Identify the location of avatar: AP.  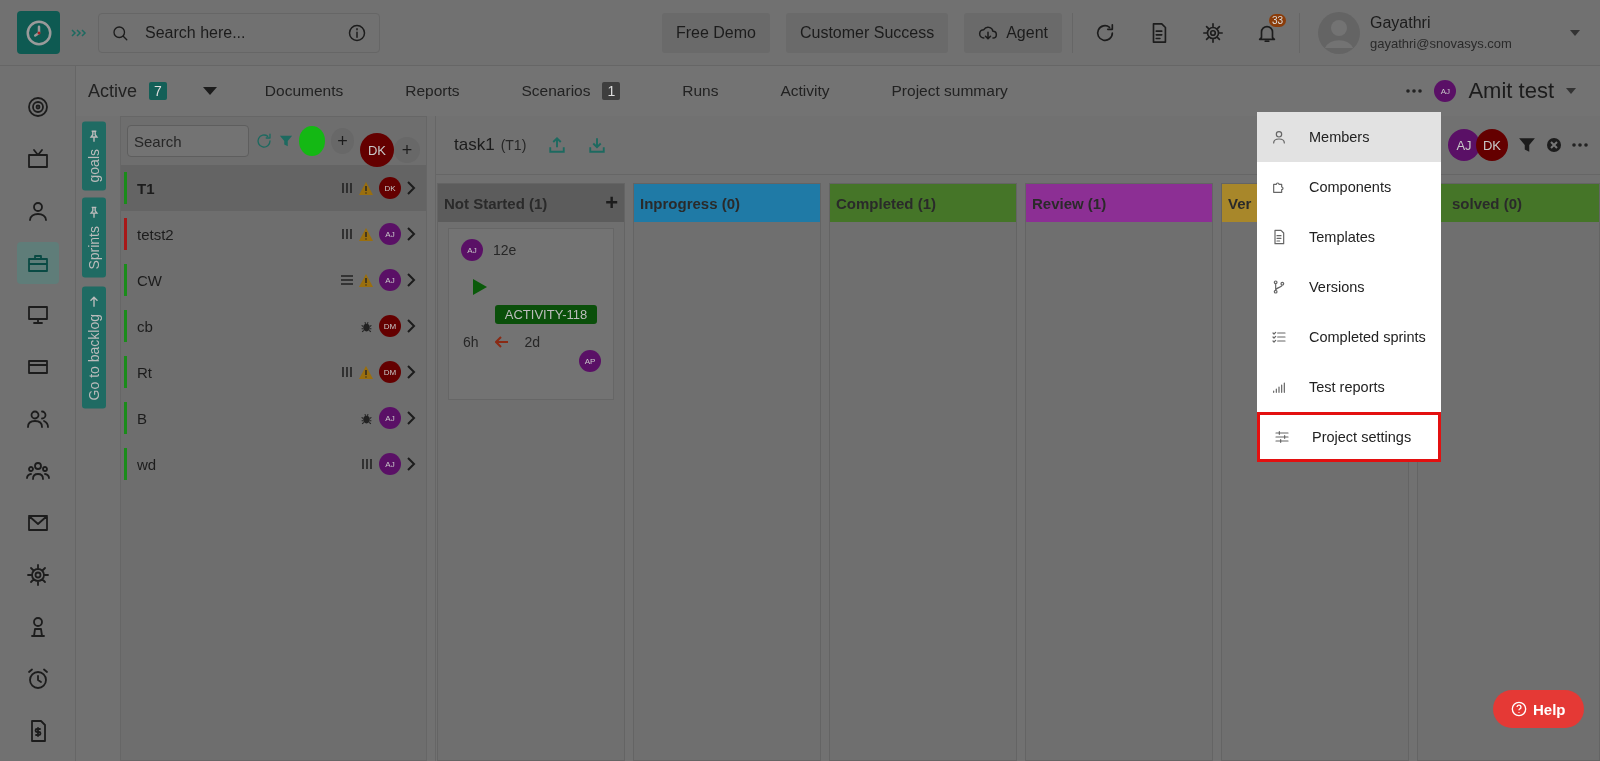
(590, 361).